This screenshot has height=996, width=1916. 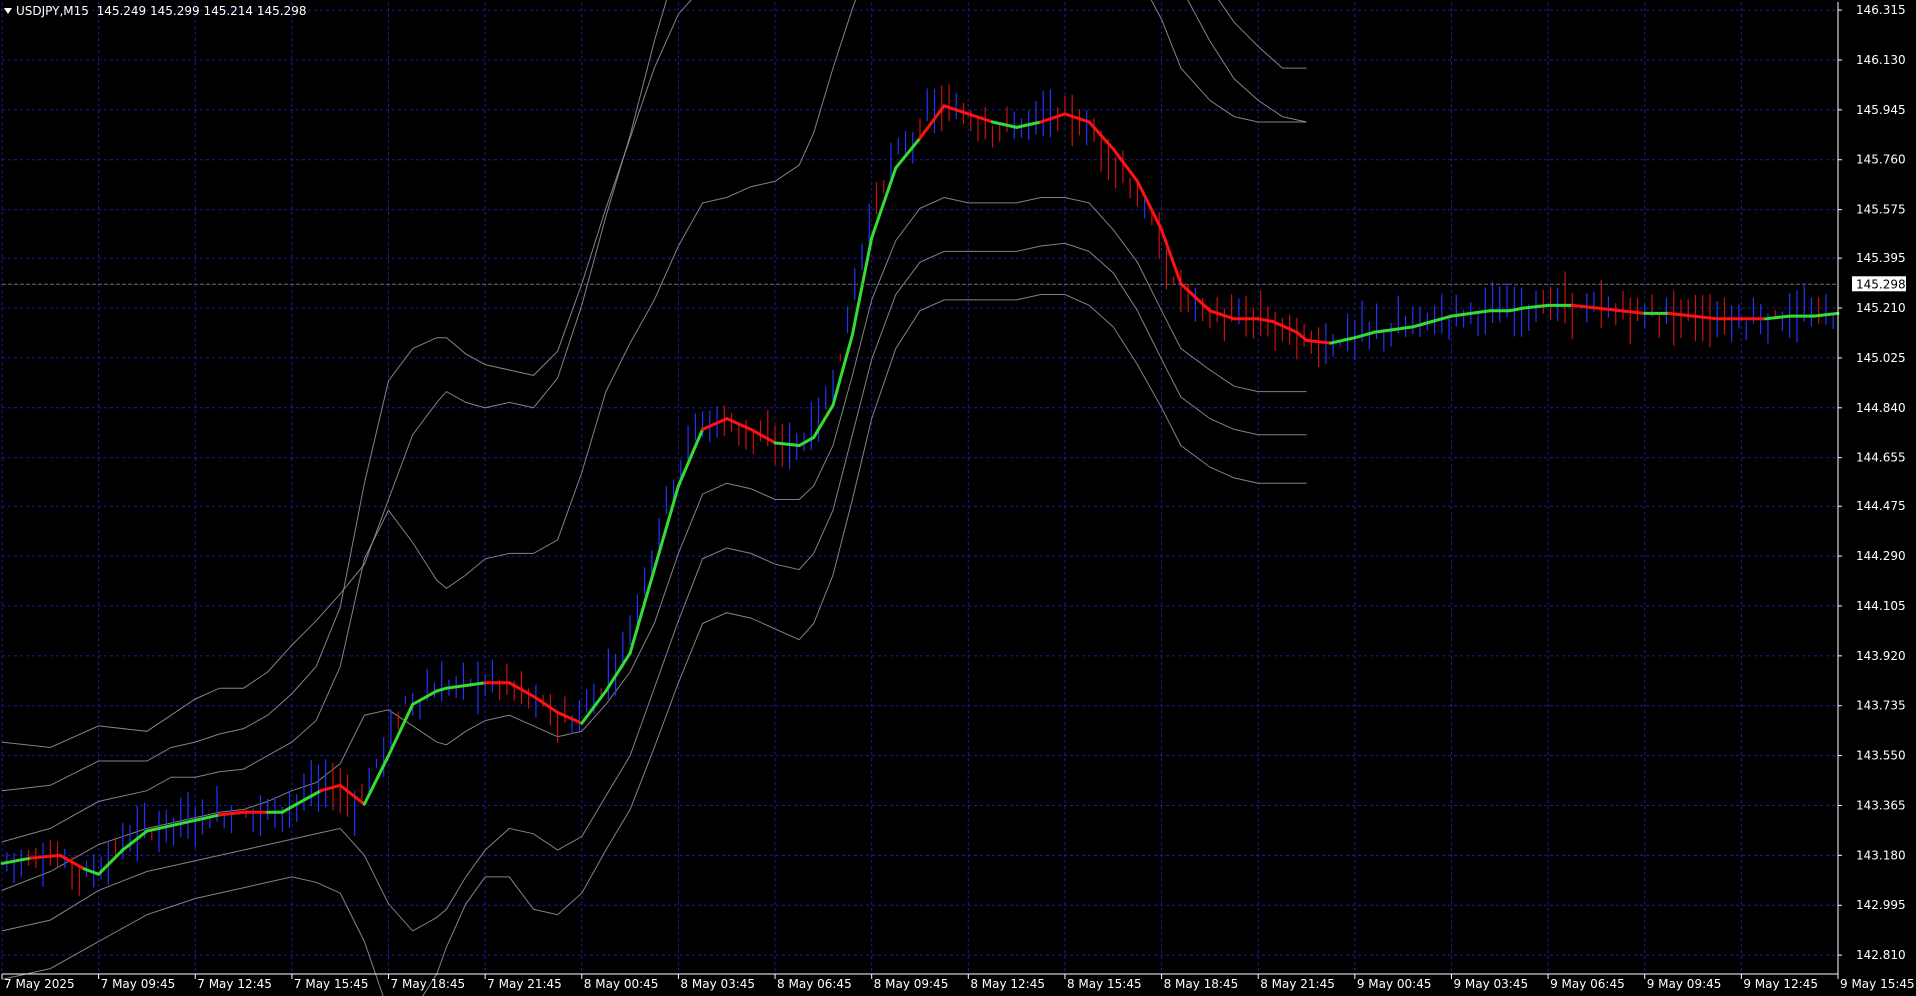 I want to click on dropdown-triangle-icon, so click(x=8, y=11).